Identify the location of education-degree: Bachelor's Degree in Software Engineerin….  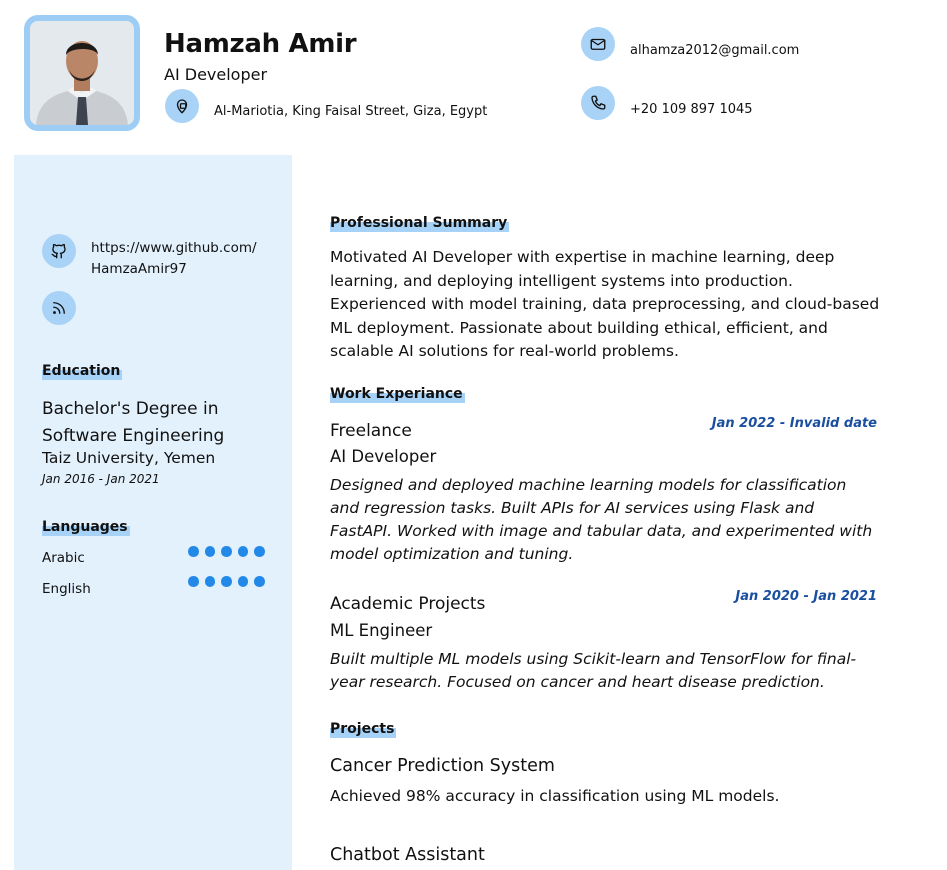
(133, 422).